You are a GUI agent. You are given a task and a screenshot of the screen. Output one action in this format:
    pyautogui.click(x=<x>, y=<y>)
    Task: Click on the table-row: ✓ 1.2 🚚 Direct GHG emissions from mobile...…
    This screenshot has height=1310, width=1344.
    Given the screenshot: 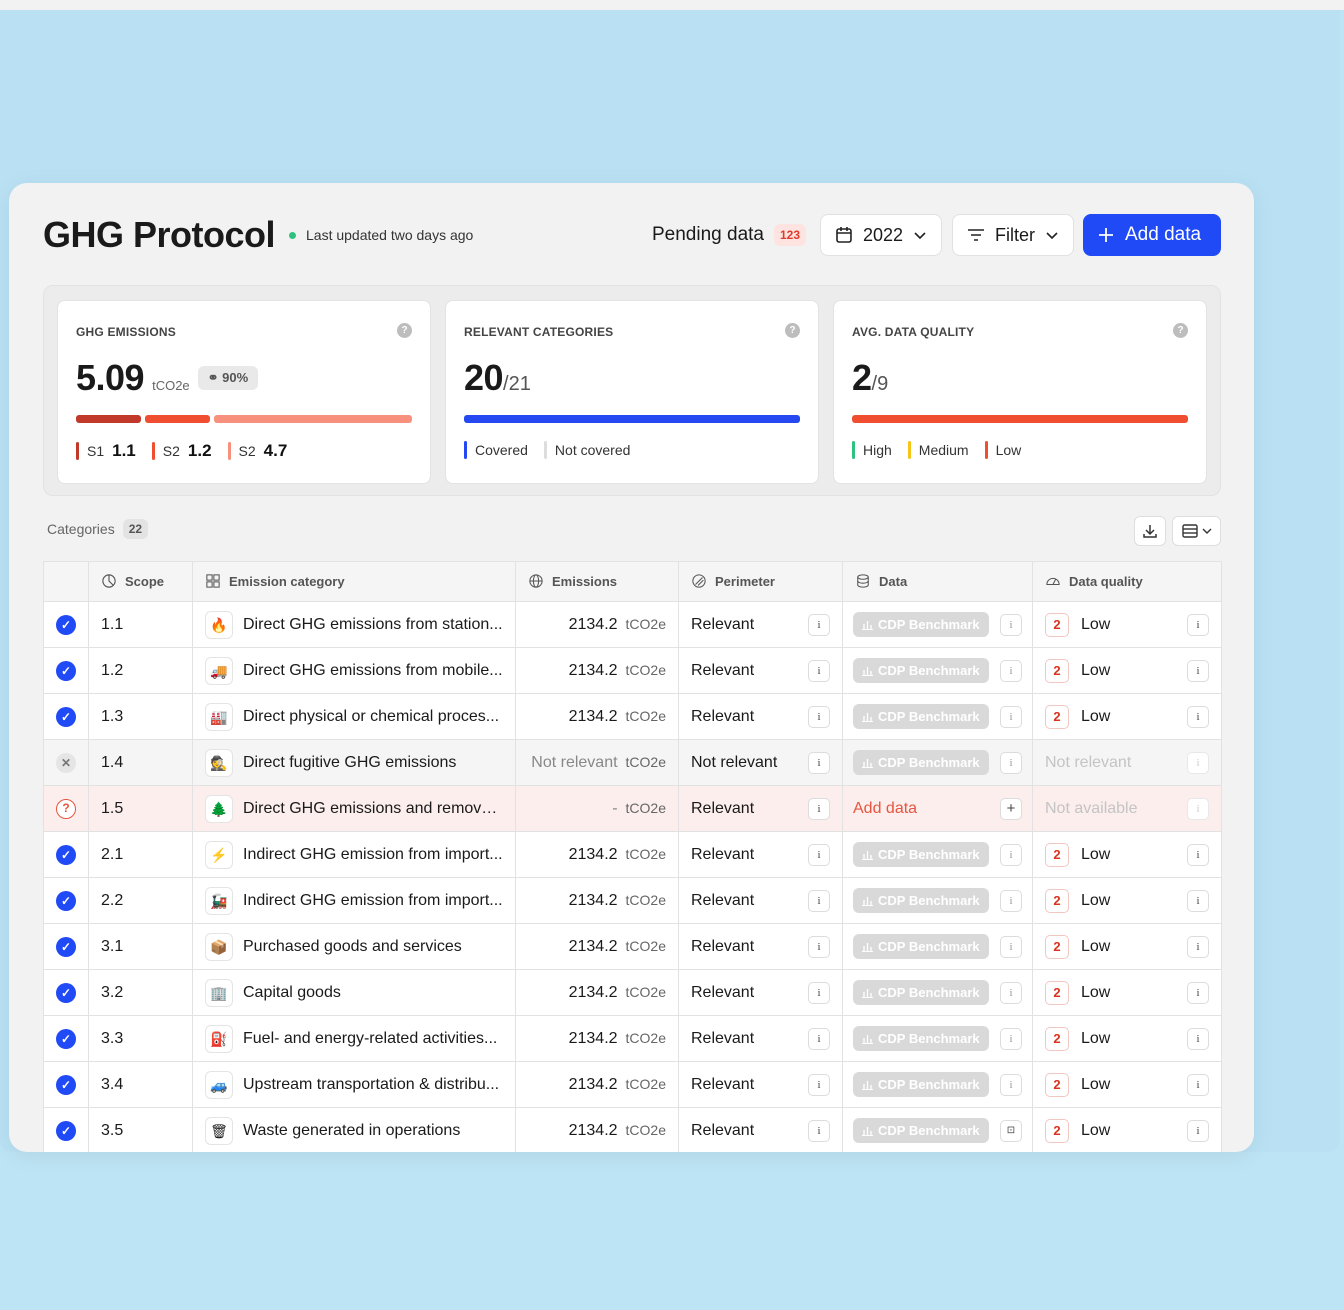 What is the action you would take?
    pyautogui.click(x=632, y=670)
    